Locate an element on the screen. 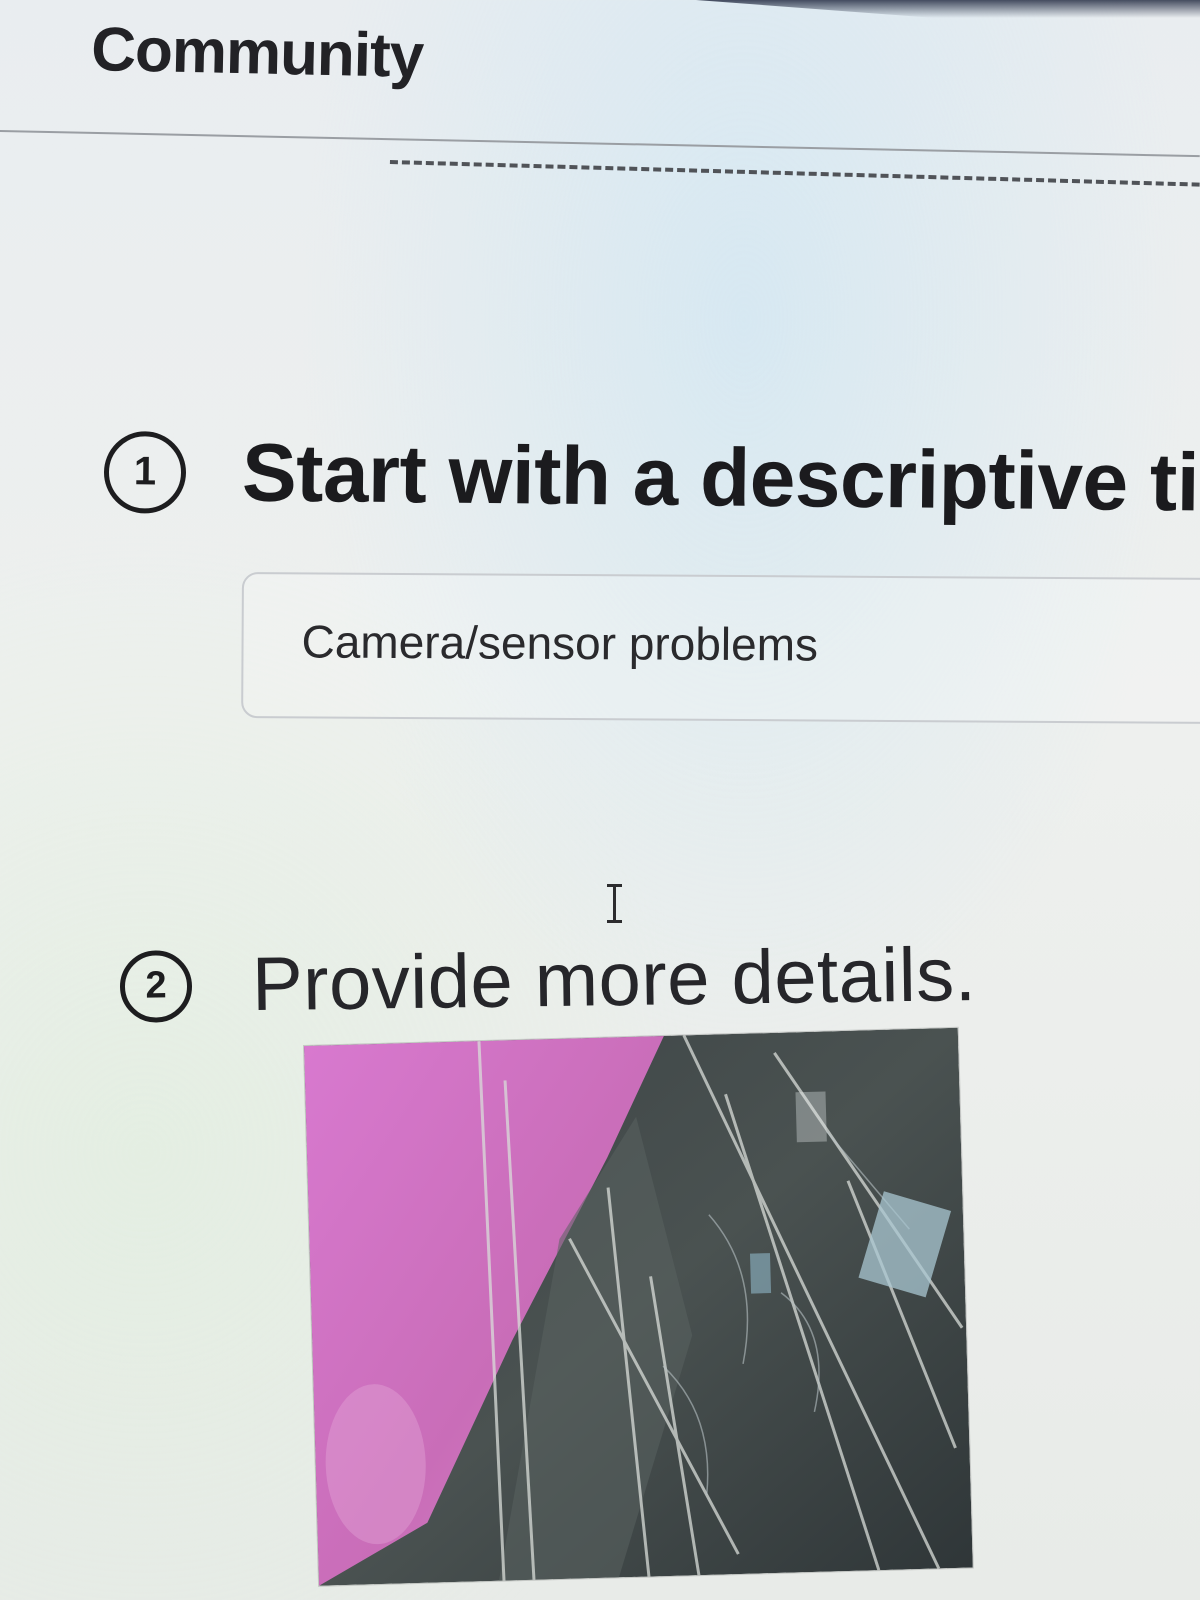 Image resolution: width=1200 pixels, height=1600 pixels. community-brand-link: Community is located at coordinates (257, 53).